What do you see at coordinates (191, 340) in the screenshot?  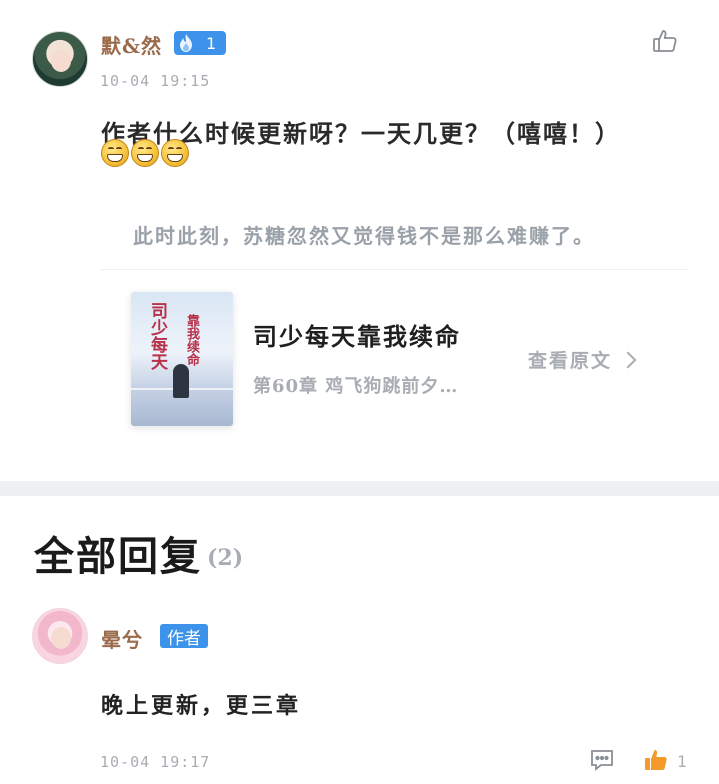 I see `cover-subtitle: 靠我续命` at bounding box center [191, 340].